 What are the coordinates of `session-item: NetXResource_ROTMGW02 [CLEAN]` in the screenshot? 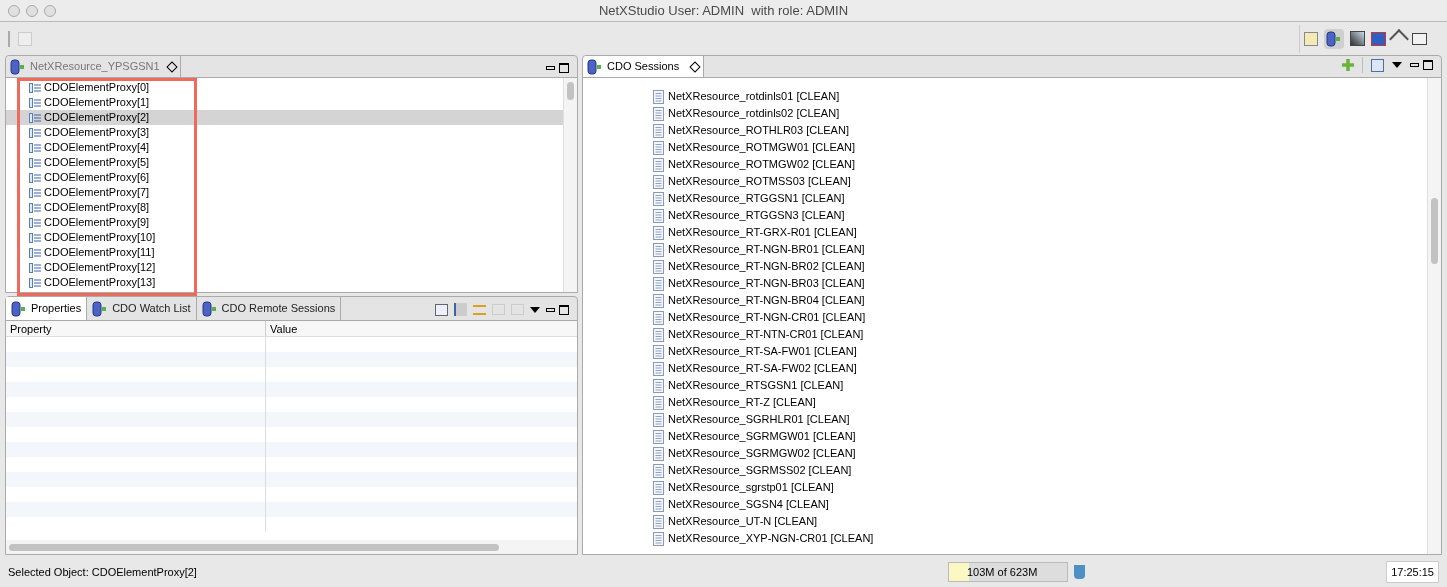 It's located at (1005, 164).